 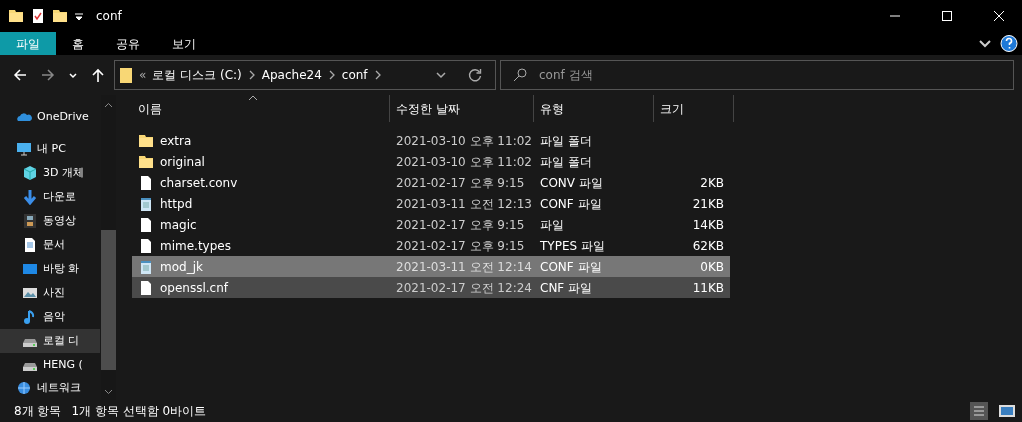 What do you see at coordinates (1007, 411) in the screenshot?
I see `large-icons-view-icon` at bounding box center [1007, 411].